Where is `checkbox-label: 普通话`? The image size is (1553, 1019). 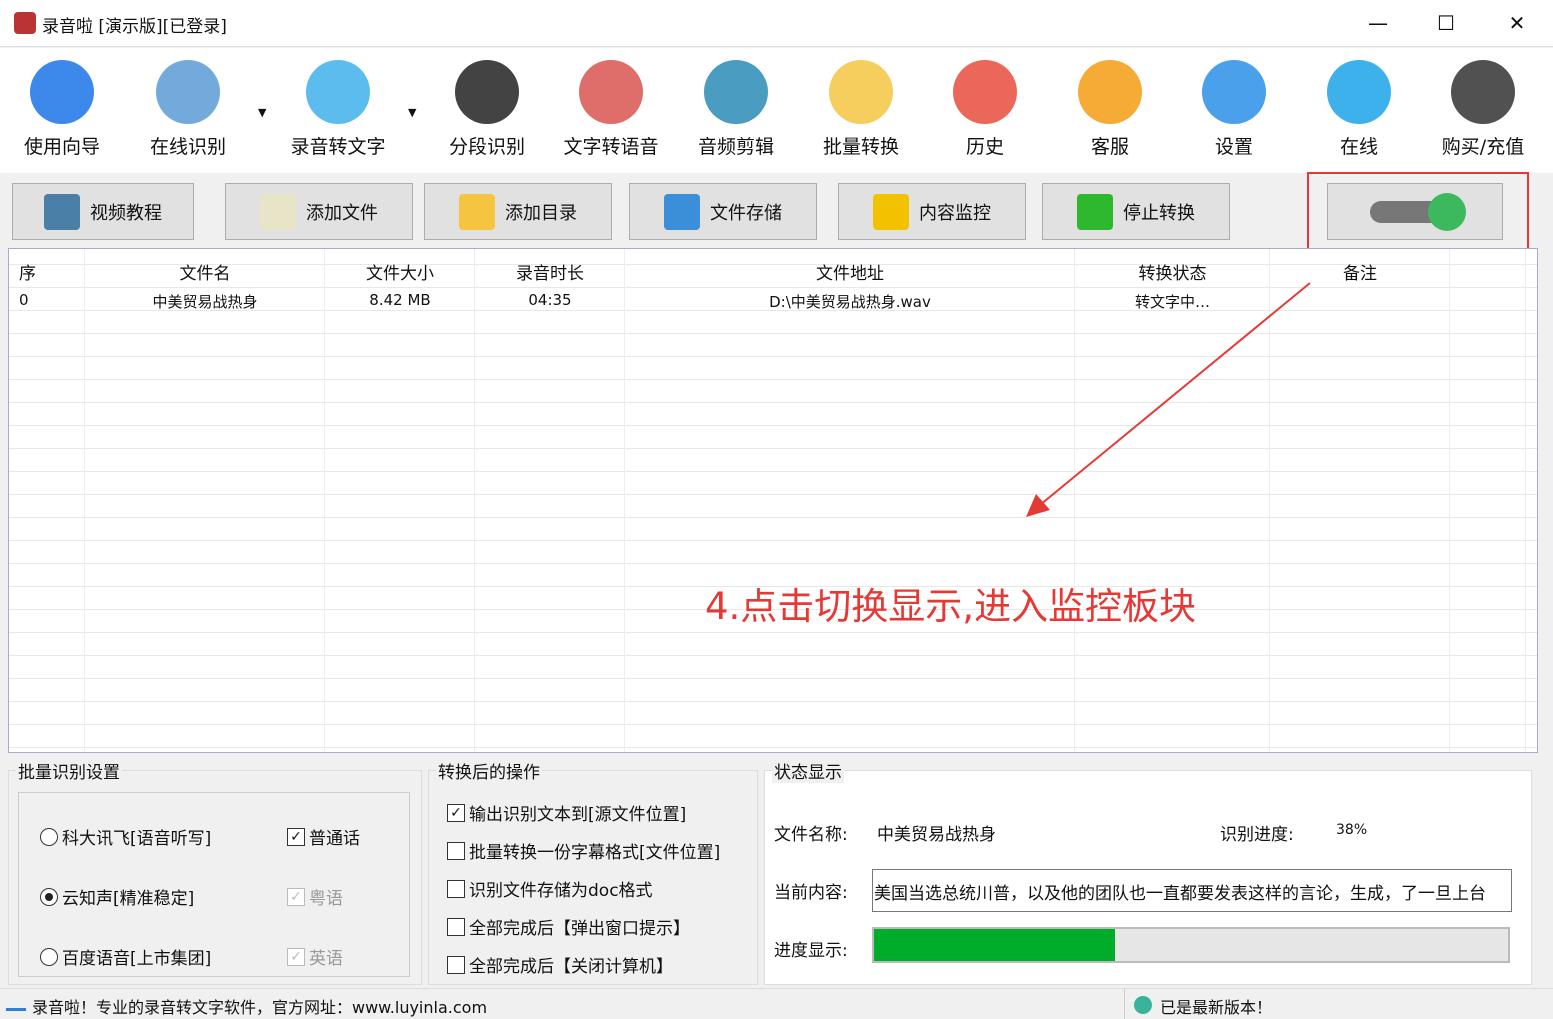 checkbox-label: 普通话 is located at coordinates (334, 839).